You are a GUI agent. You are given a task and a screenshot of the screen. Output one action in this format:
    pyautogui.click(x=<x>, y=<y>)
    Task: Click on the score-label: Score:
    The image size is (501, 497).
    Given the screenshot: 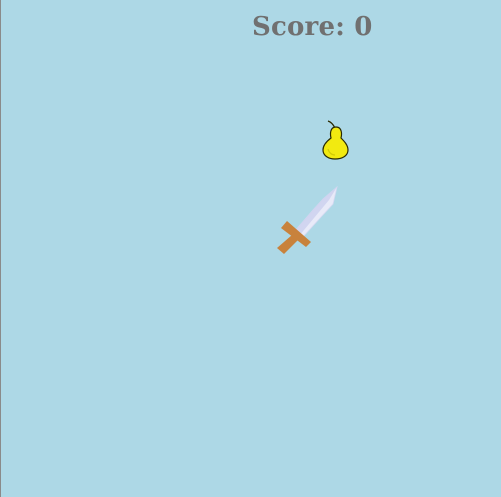 What is the action you would take?
    pyautogui.click(x=298, y=27)
    